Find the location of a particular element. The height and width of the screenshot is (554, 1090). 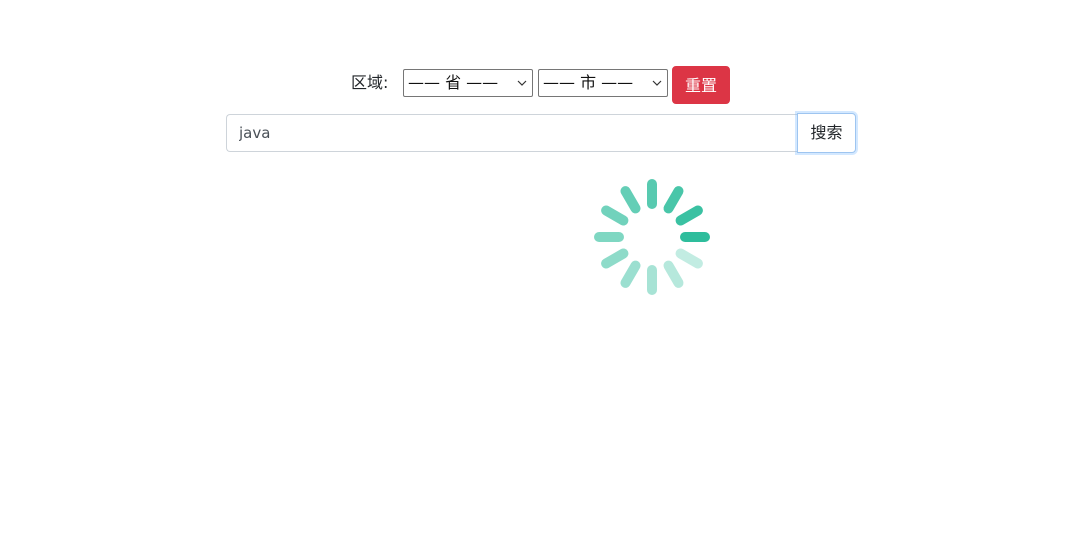

province-select-value: —— 省 —— is located at coordinates (453, 82).